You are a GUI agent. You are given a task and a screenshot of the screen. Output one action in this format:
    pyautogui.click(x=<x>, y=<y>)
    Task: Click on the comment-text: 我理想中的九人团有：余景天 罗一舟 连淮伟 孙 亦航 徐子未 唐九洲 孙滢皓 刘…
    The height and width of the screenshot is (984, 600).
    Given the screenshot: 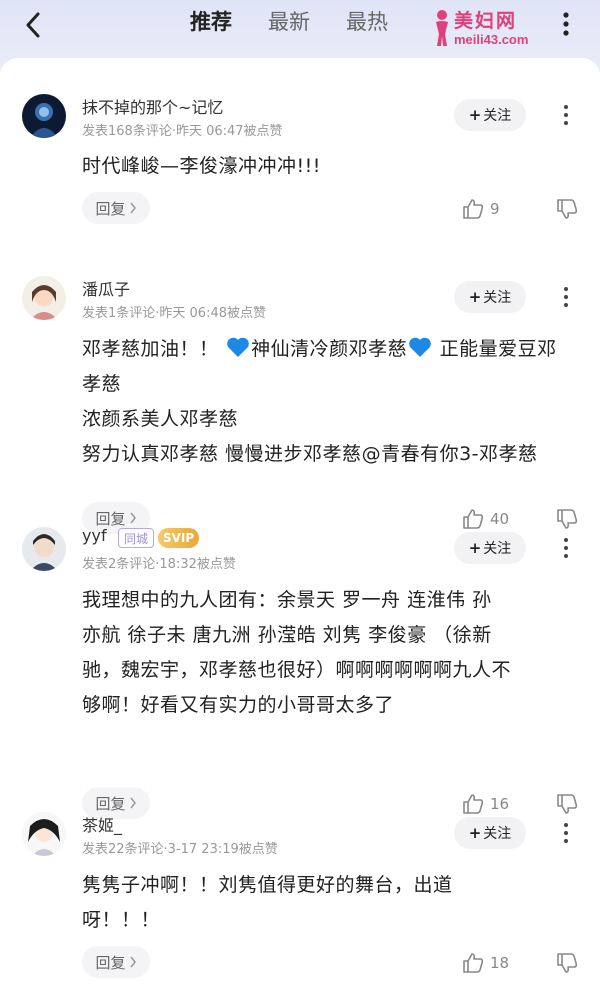 What is the action you would take?
    pyautogui.click(x=327, y=653)
    